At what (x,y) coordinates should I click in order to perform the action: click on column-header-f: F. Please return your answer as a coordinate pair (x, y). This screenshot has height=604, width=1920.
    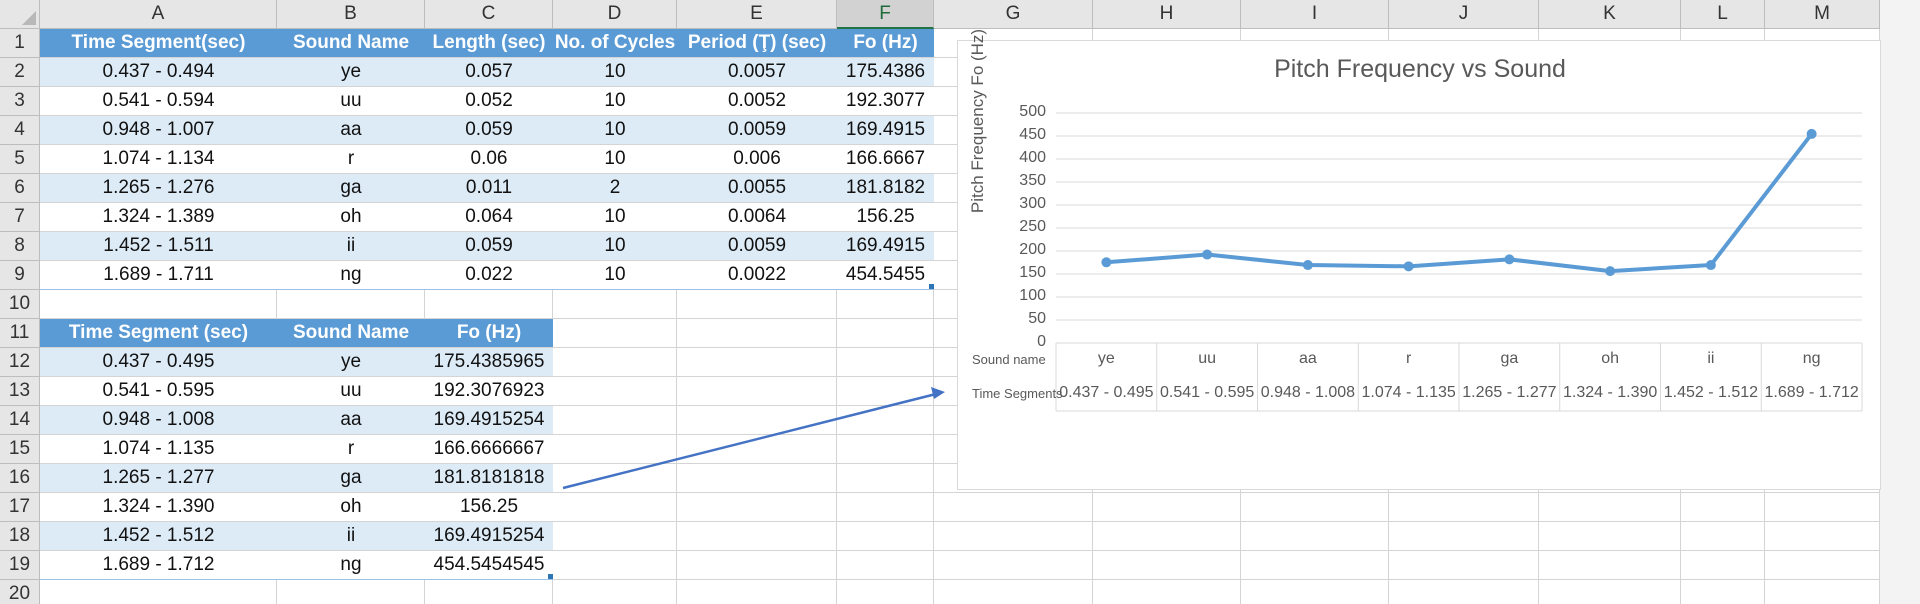
    Looking at the image, I should click on (885, 14).